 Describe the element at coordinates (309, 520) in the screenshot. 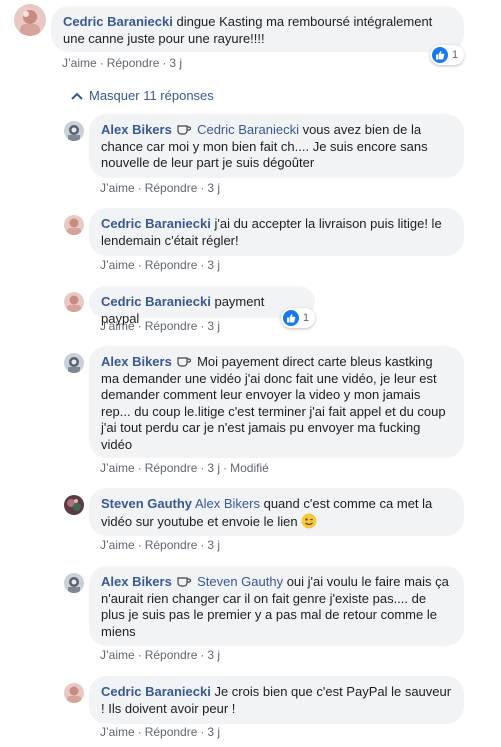

I see `wink-emoji-icon` at that location.